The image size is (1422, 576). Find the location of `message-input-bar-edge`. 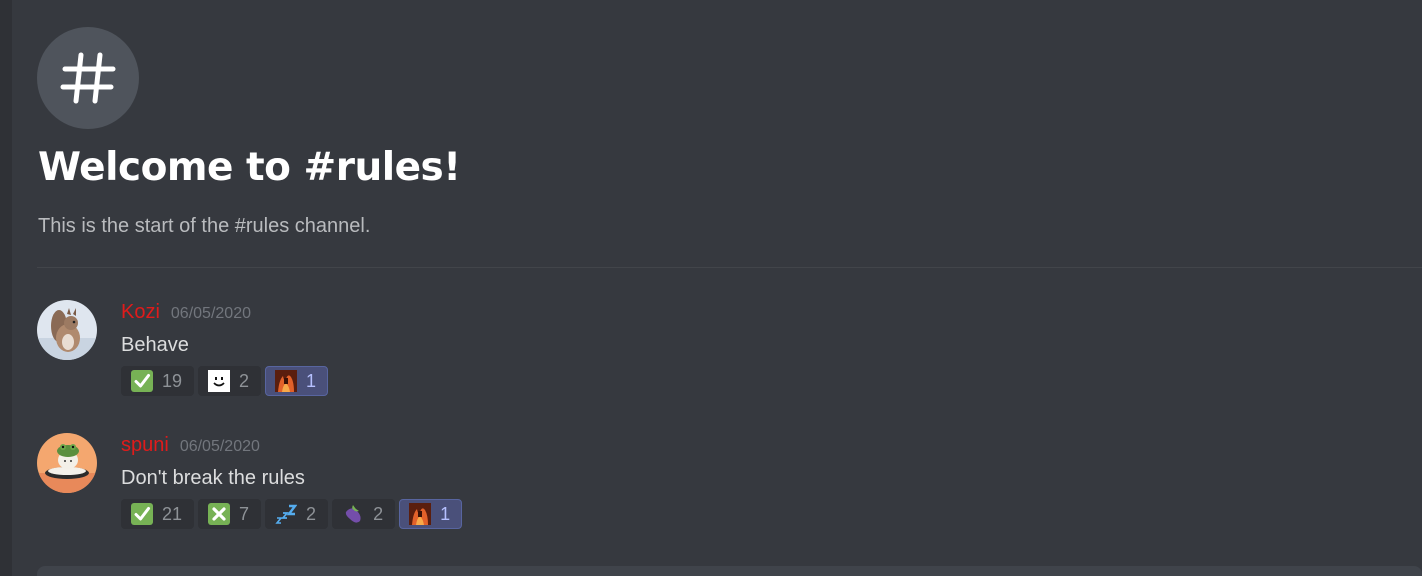

message-input-bar-edge is located at coordinates (729, 571).